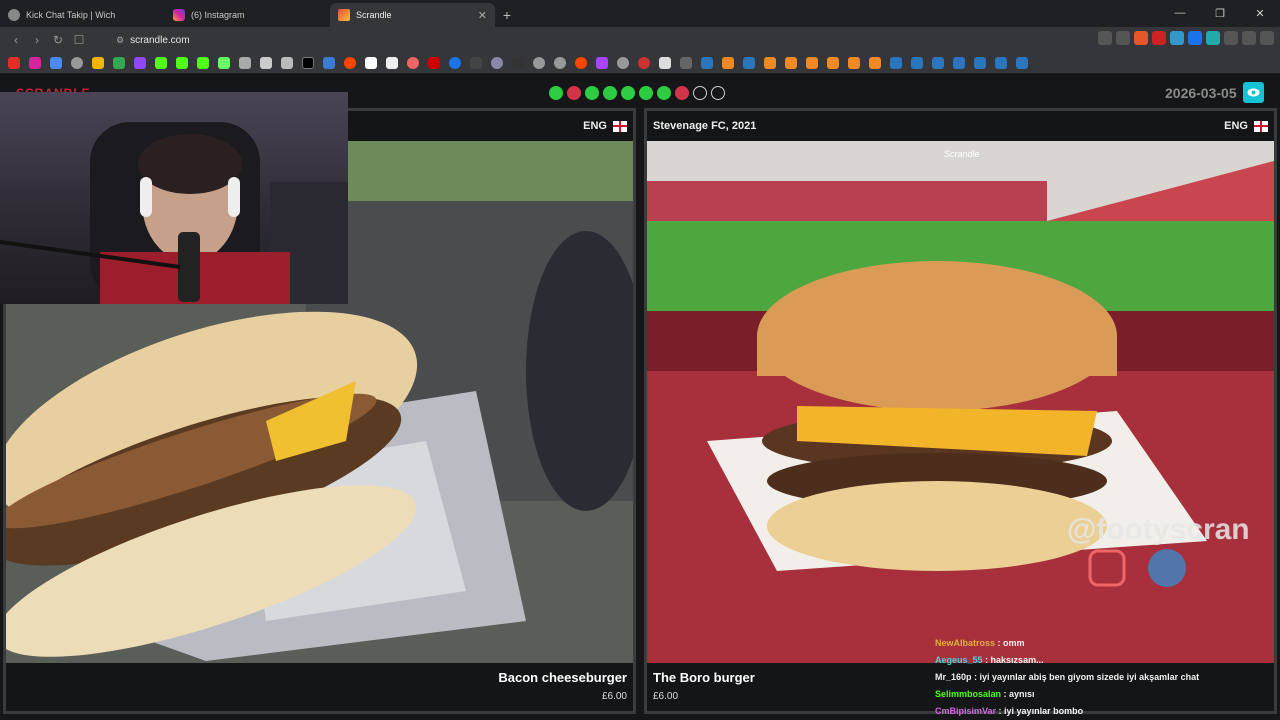 The image size is (1280, 720). I want to click on close-window-button: ✕, so click(1260, 13).